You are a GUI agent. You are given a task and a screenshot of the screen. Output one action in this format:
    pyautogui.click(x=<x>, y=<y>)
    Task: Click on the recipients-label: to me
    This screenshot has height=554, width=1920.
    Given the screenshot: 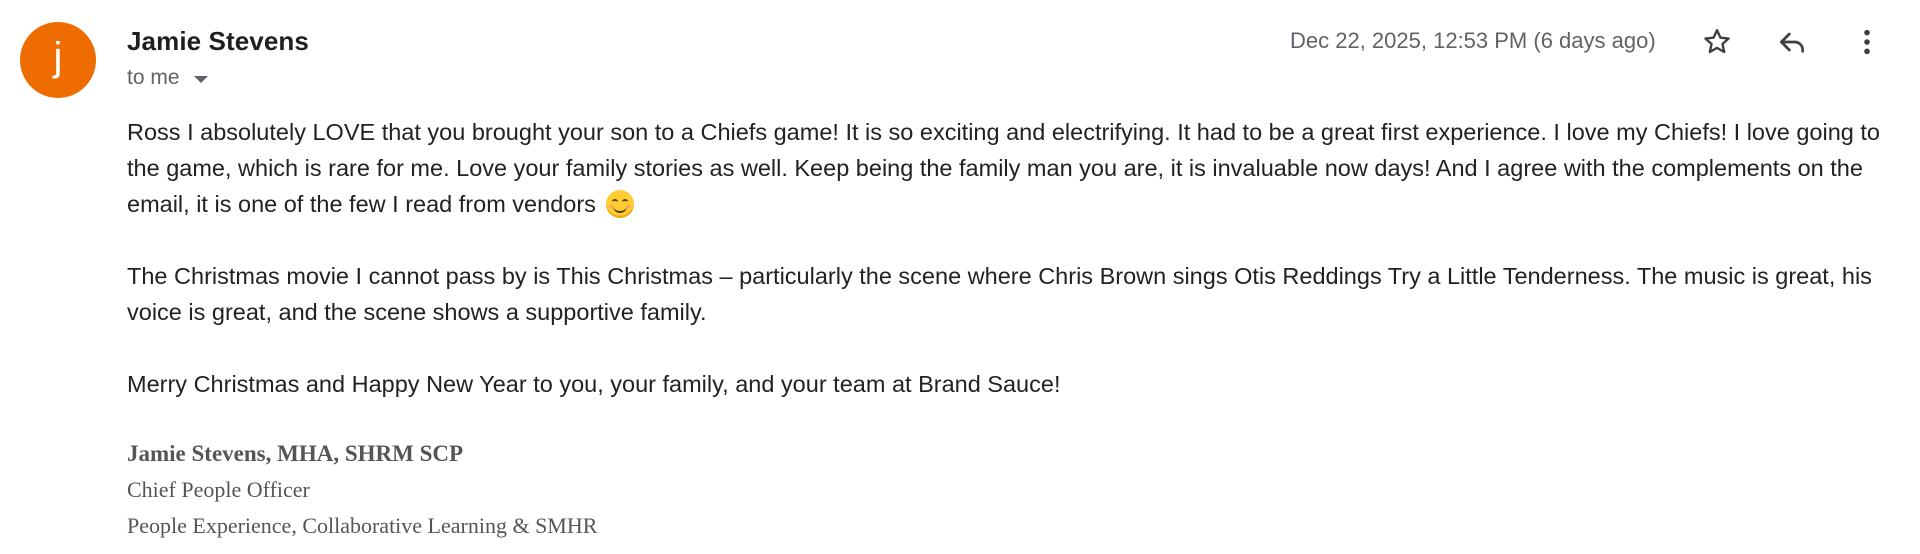 What is the action you would take?
    pyautogui.click(x=153, y=77)
    